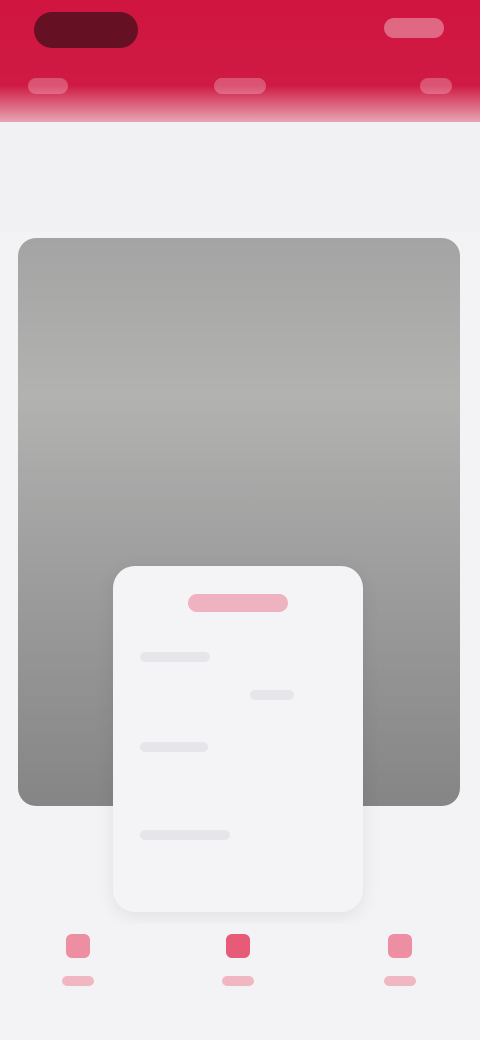  Describe the element at coordinates (400, 981) in the screenshot. I see `nav-3-label` at that location.